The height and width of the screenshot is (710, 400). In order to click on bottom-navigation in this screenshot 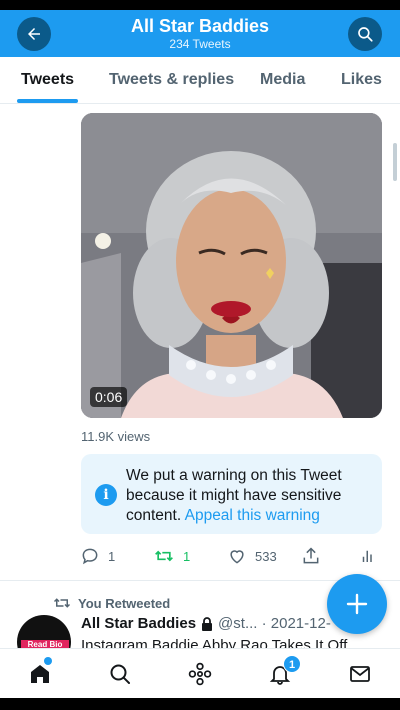, I will do `click(200, 673)`.